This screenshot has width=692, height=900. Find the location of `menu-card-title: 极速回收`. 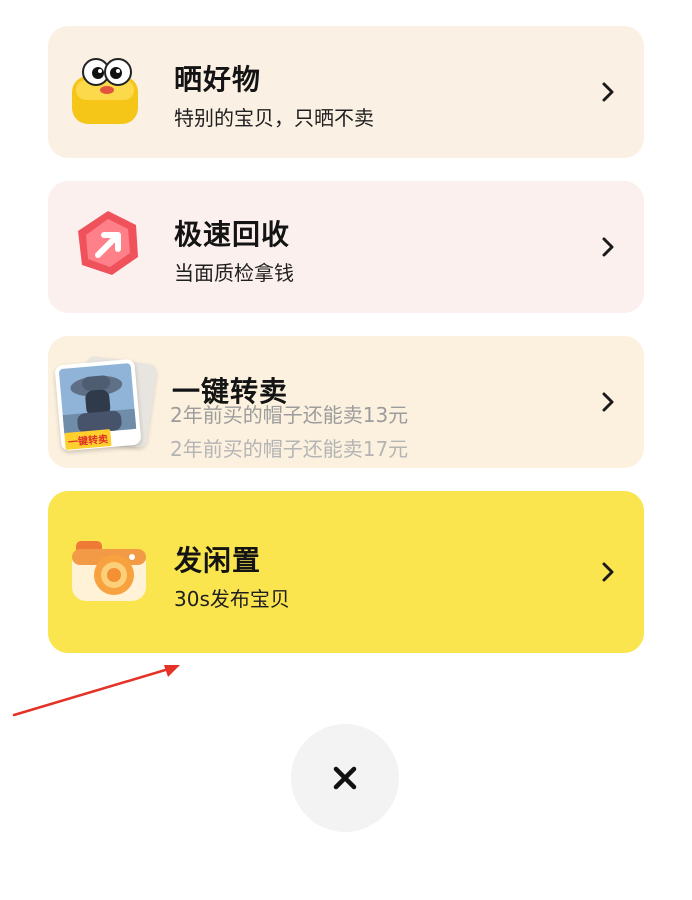

menu-card-title: 极速回收 is located at coordinates (232, 234).